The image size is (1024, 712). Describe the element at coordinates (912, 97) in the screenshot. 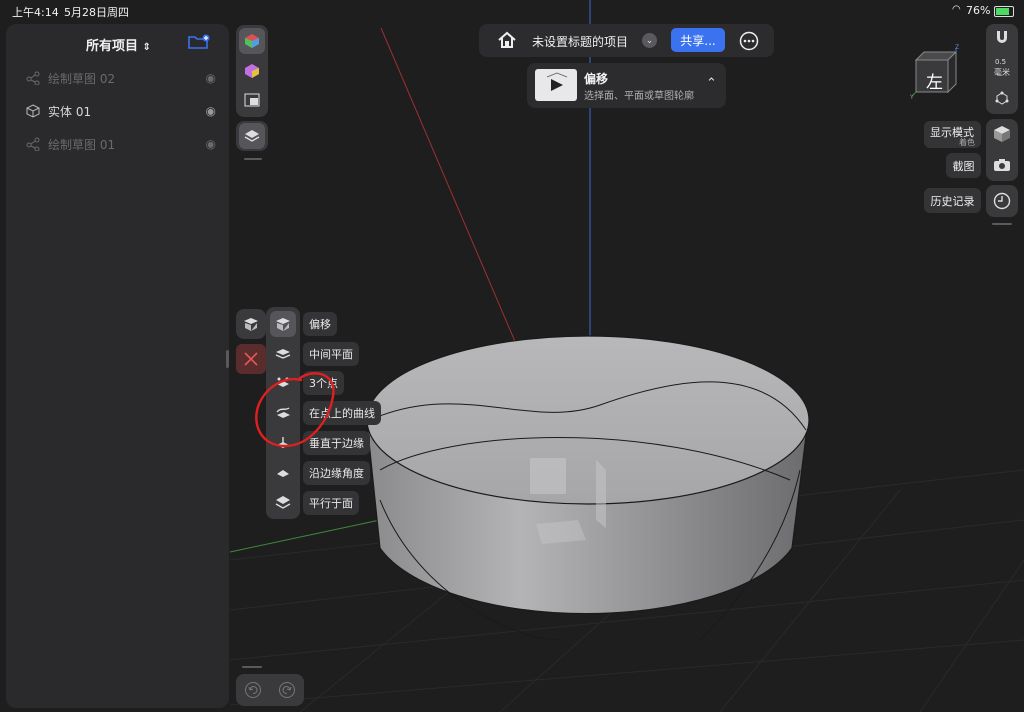

I see `axis-y-label: Y` at that location.